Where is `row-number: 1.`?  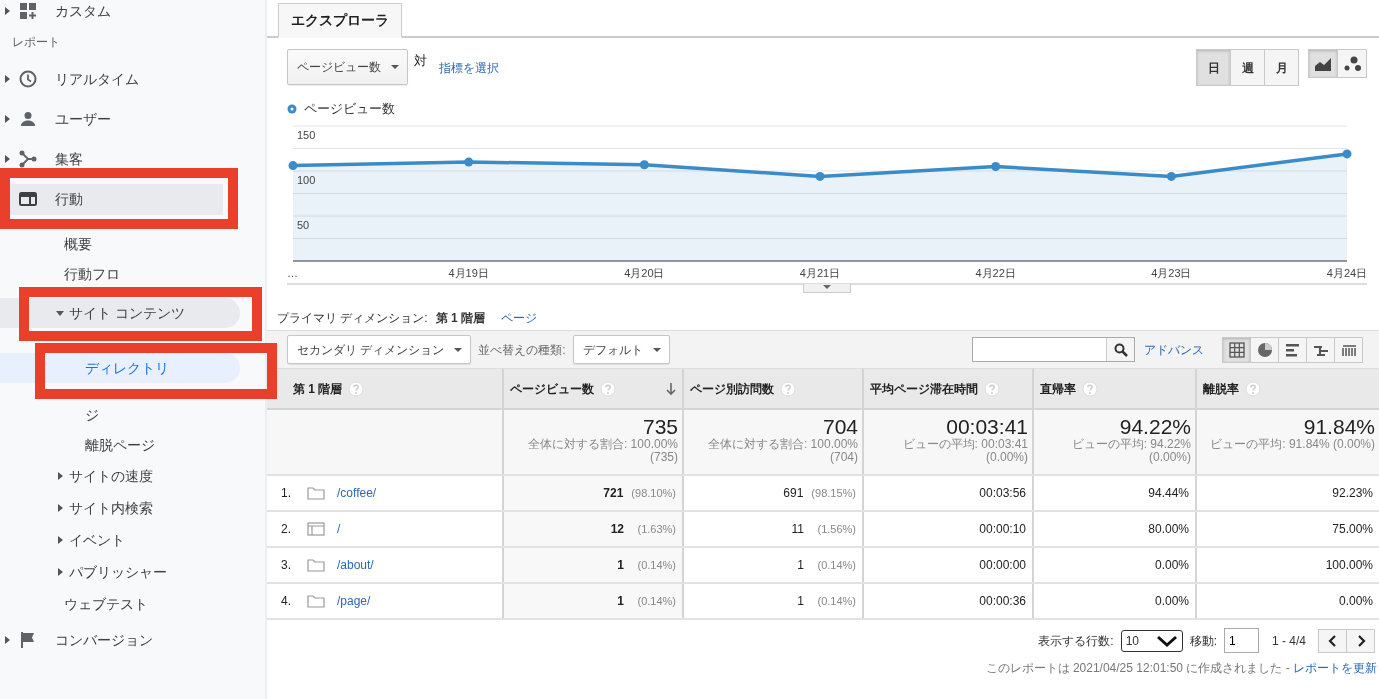 row-number: 1. is located at coordinates (286, 493).